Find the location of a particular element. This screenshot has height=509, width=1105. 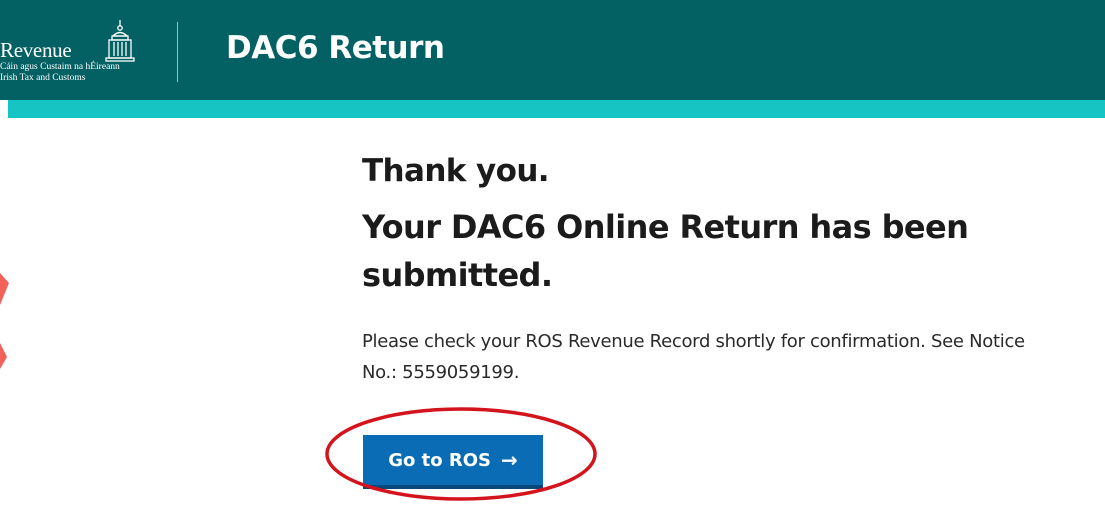

thank-you-heading: Thank you. is located at coordinates (456, 171).